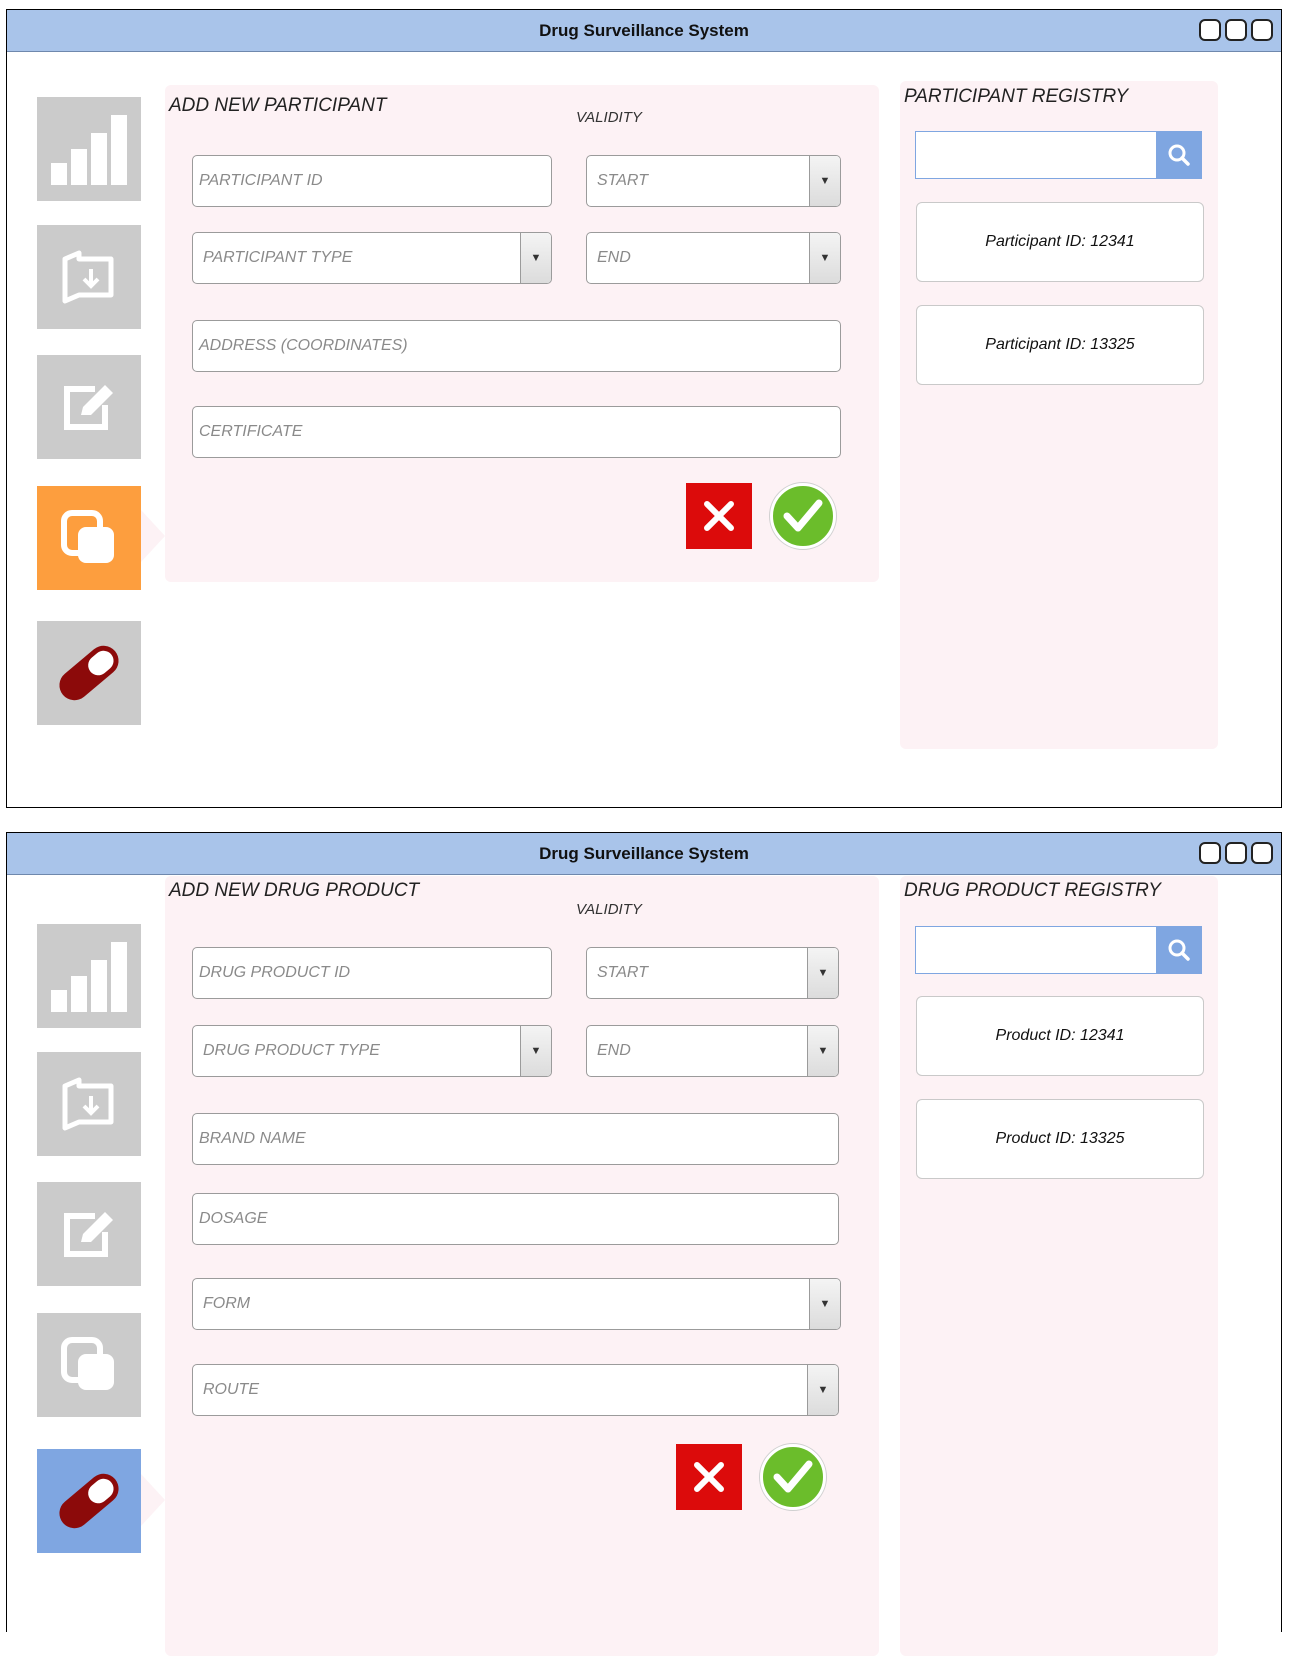  Describe the element at coordinates (1060, 1139) in the screenshot. I see `registry-list-item: Product ID: 13325` at that location.